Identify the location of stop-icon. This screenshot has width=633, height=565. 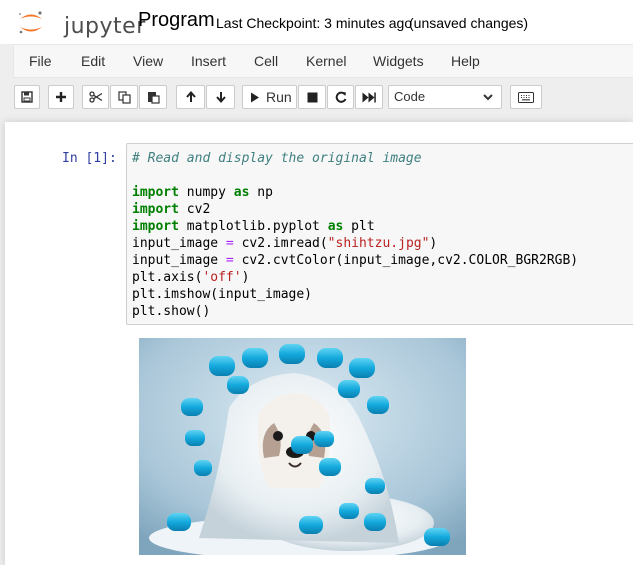
(312, 97).